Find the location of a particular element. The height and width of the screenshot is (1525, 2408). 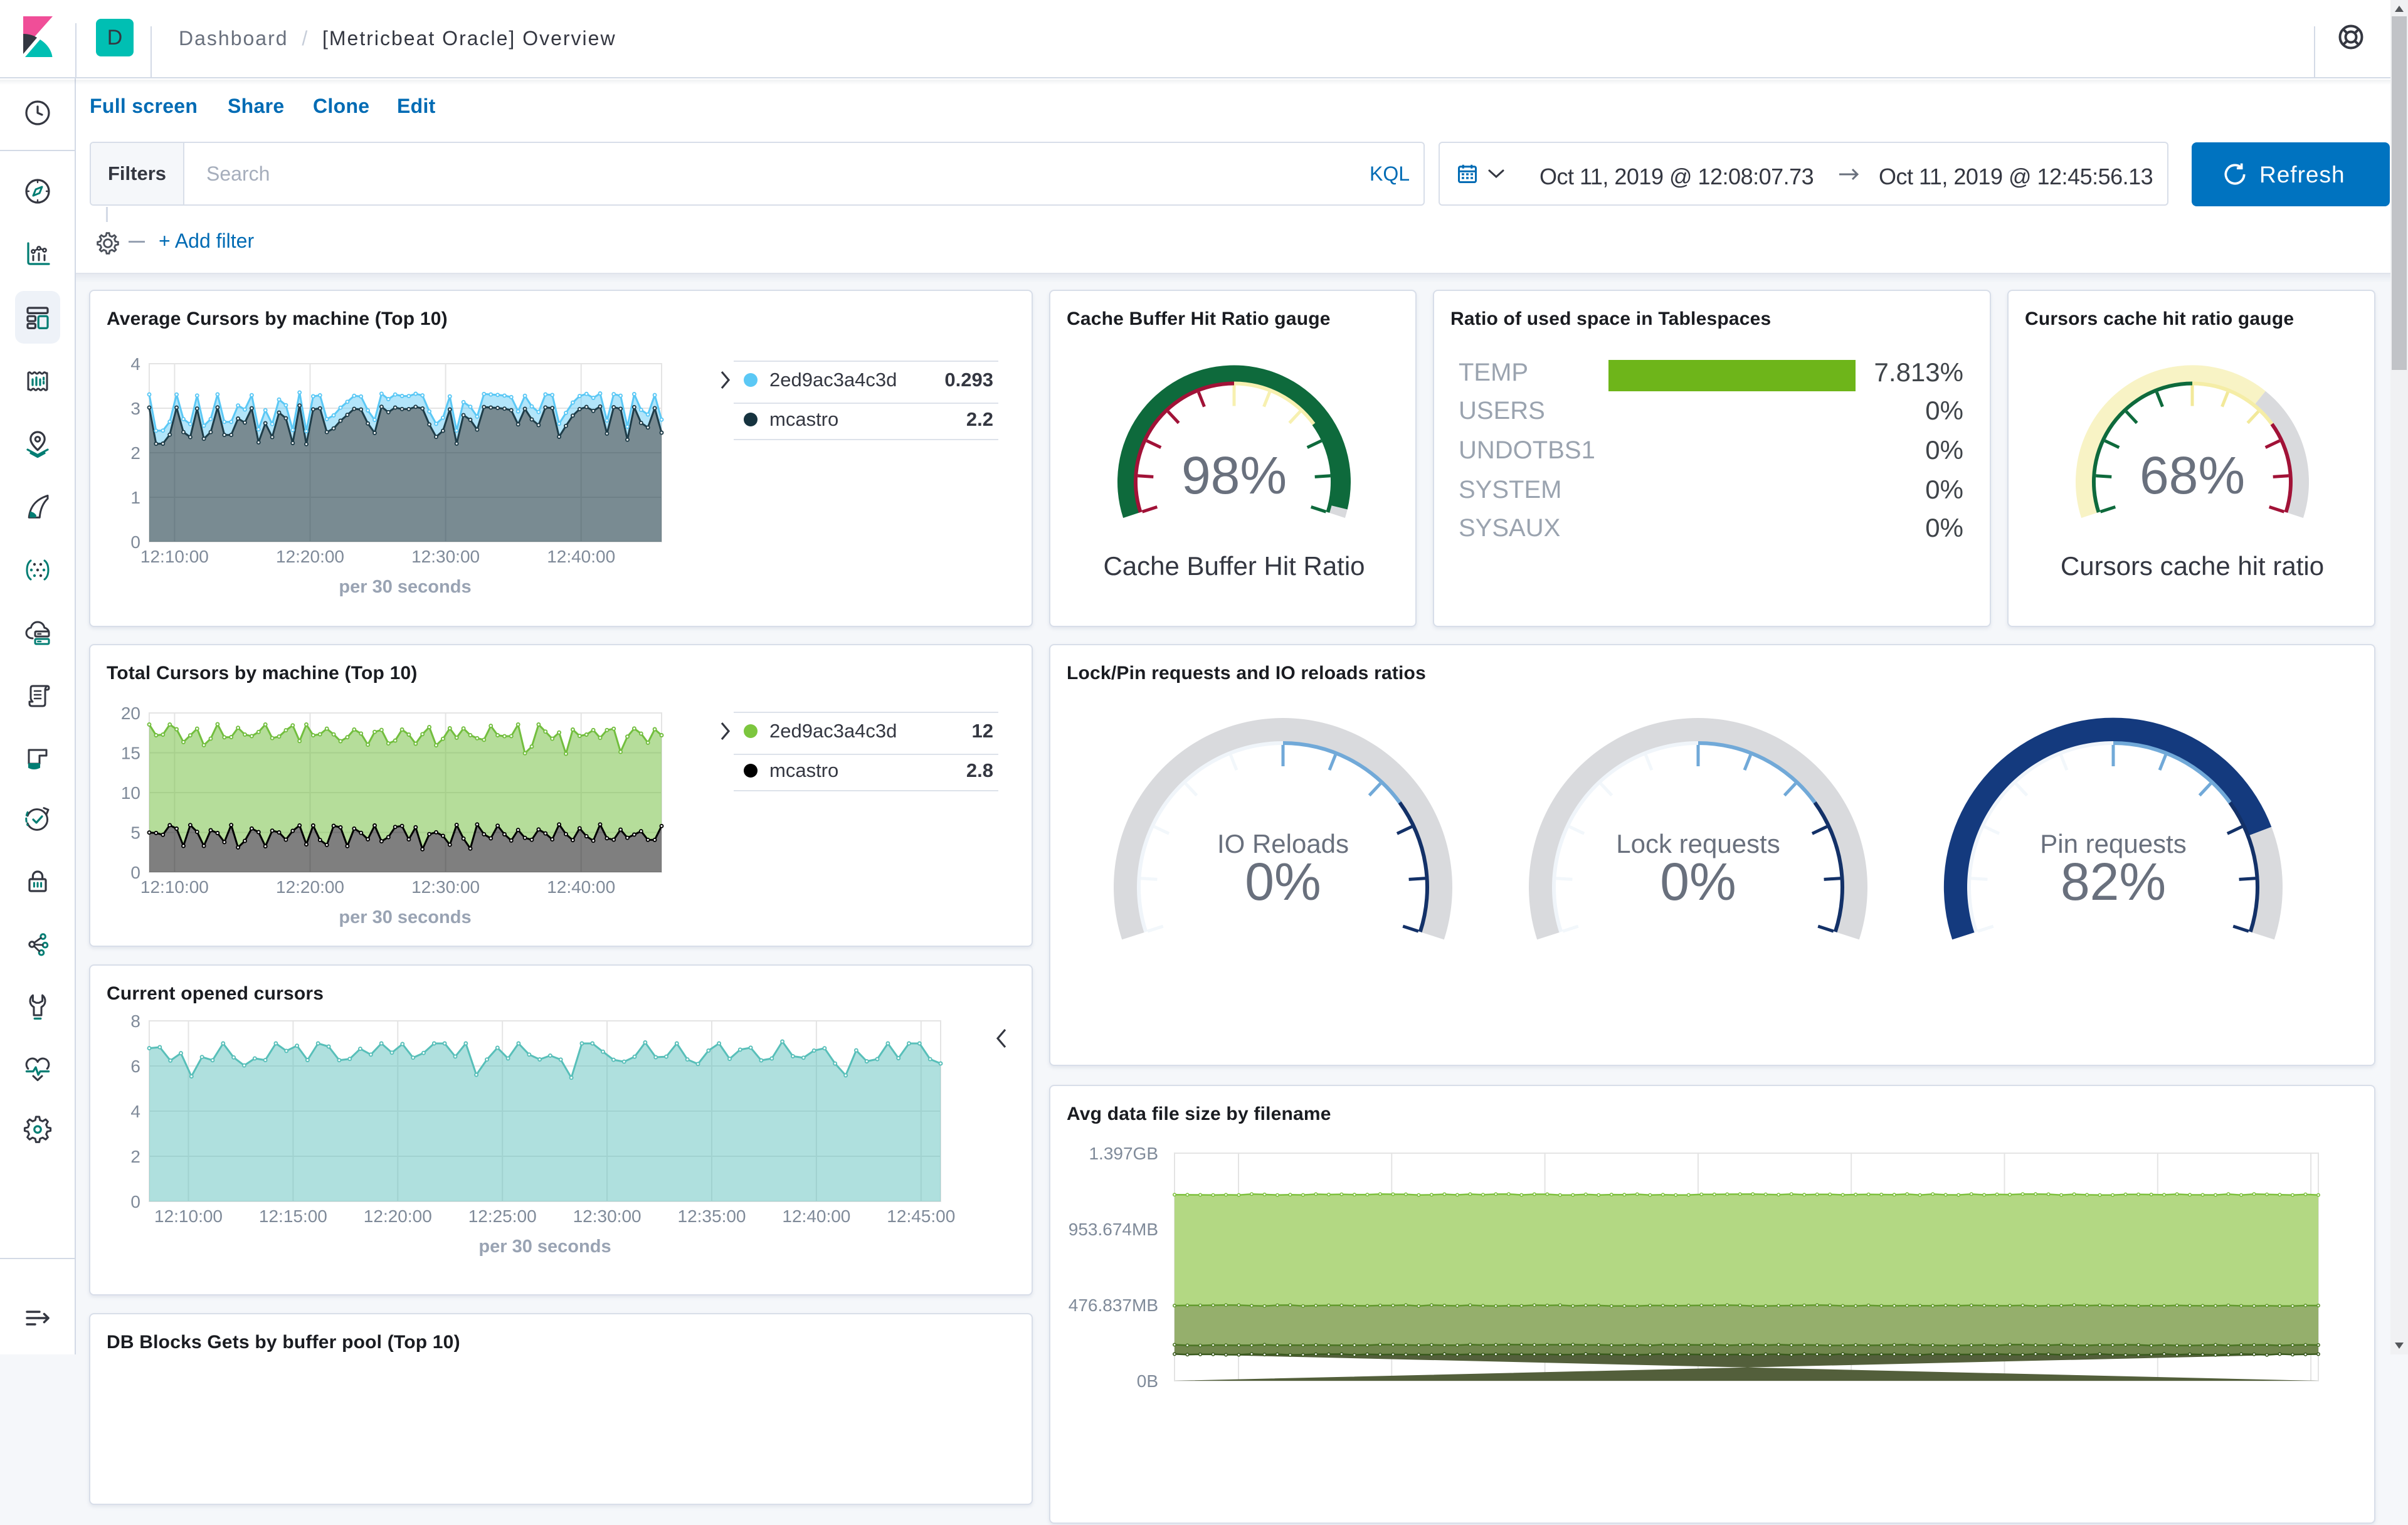

svg-text: 953.674MB is located at coordinates (1113, 1229).